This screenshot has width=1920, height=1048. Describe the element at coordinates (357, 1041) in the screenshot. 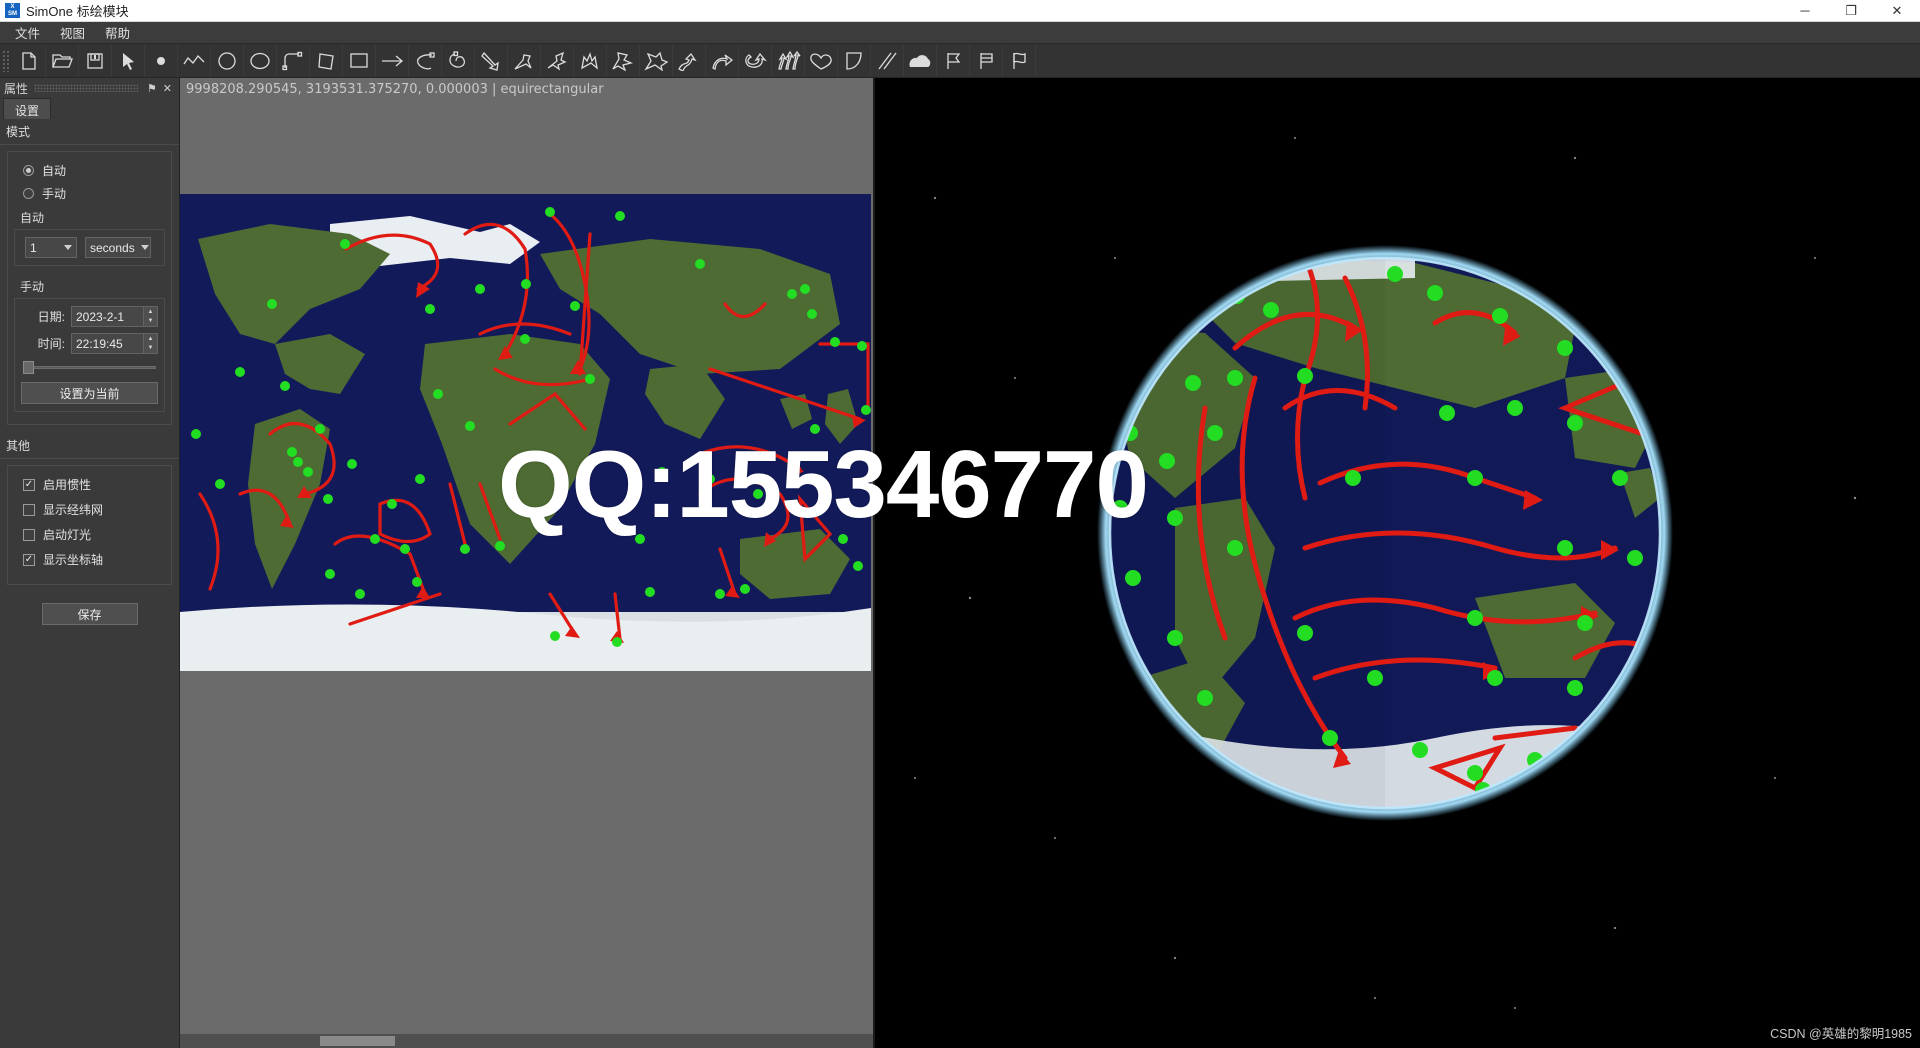

I see `map-2d-scroll-thumb` at that location.